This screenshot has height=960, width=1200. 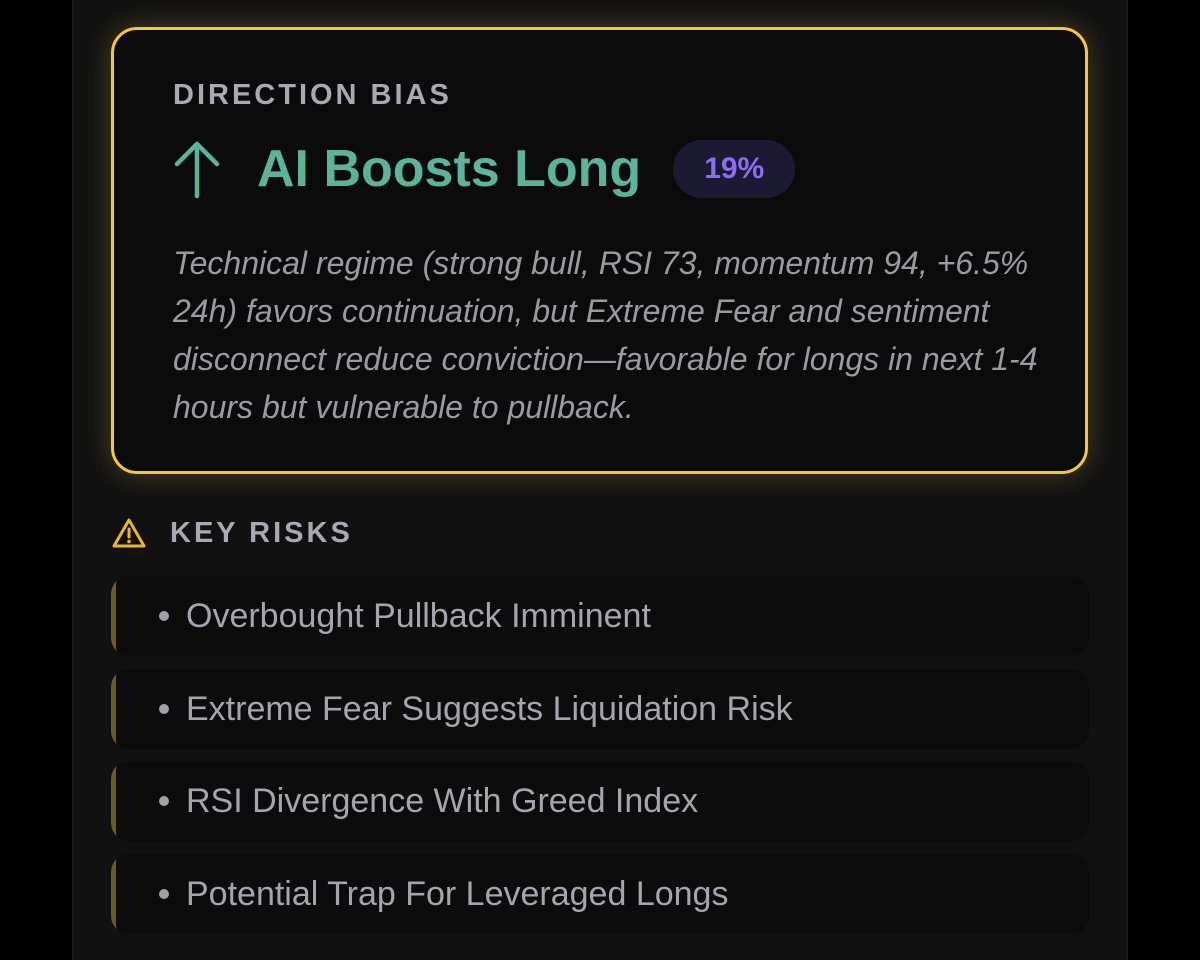 I want to click on direction-bias-label: DIRECTION BIAS, so click(x=312, y=95).